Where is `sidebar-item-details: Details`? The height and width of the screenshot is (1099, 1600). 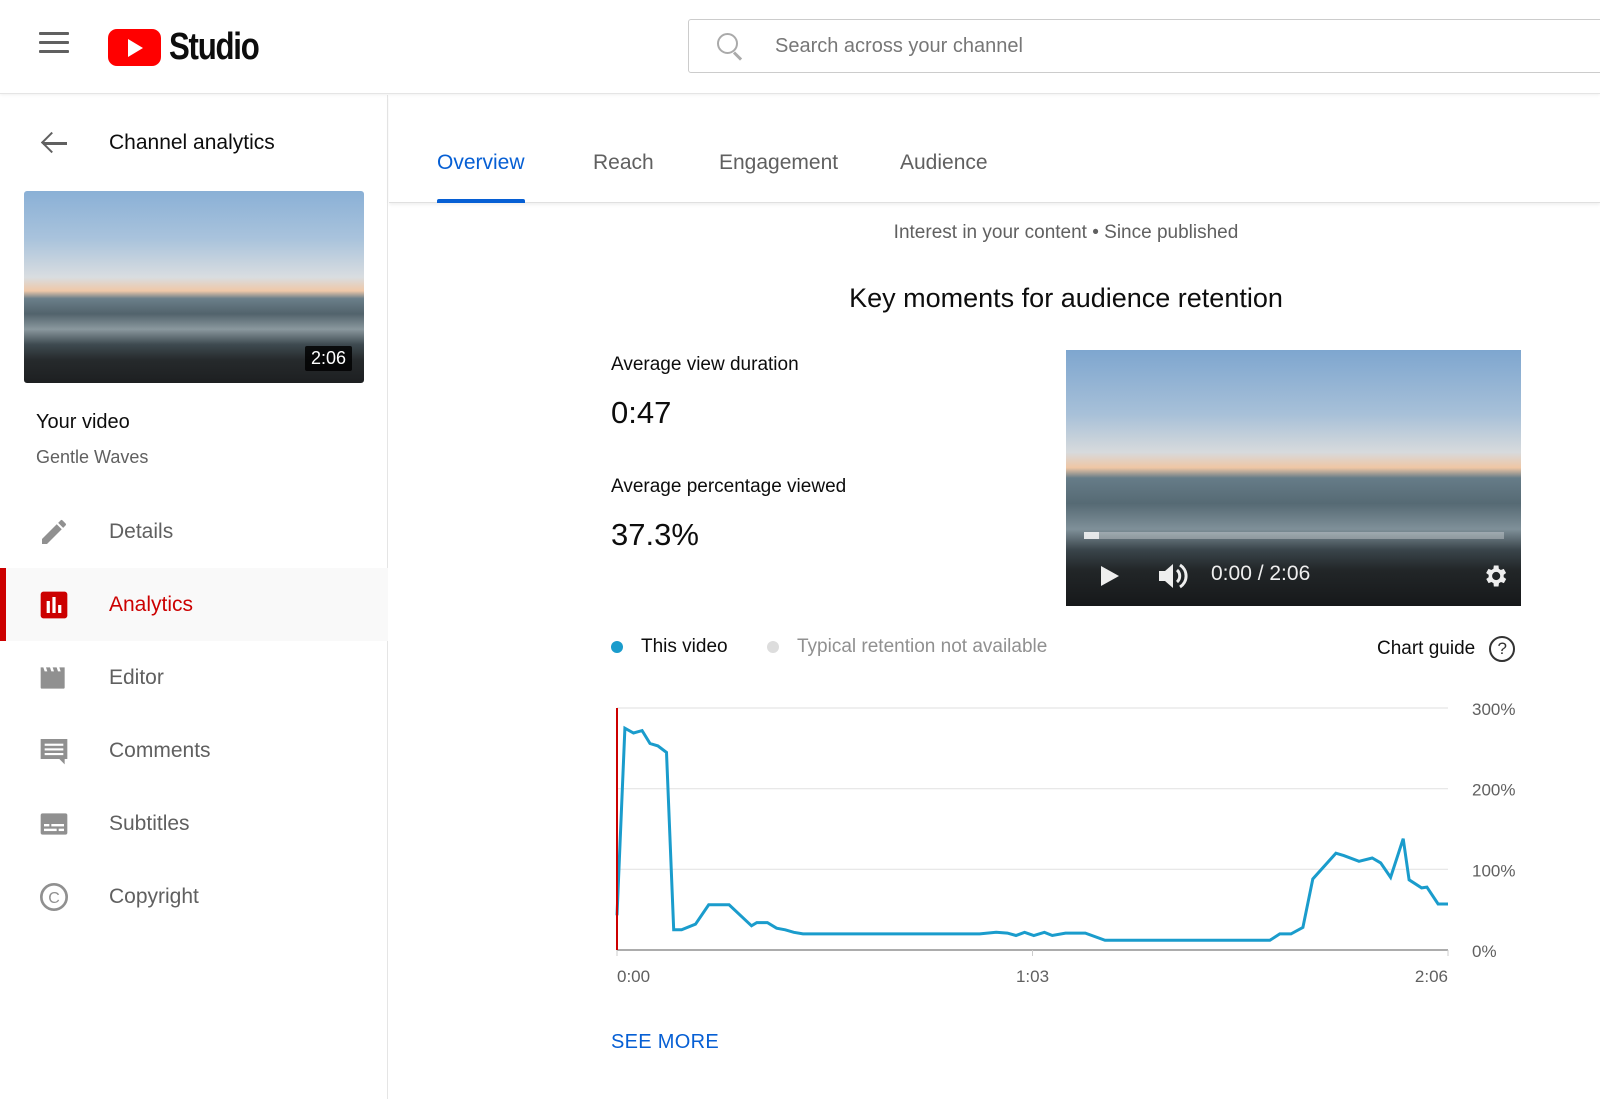
sidebar-item-details: Details is located at coordinates (194, 531).